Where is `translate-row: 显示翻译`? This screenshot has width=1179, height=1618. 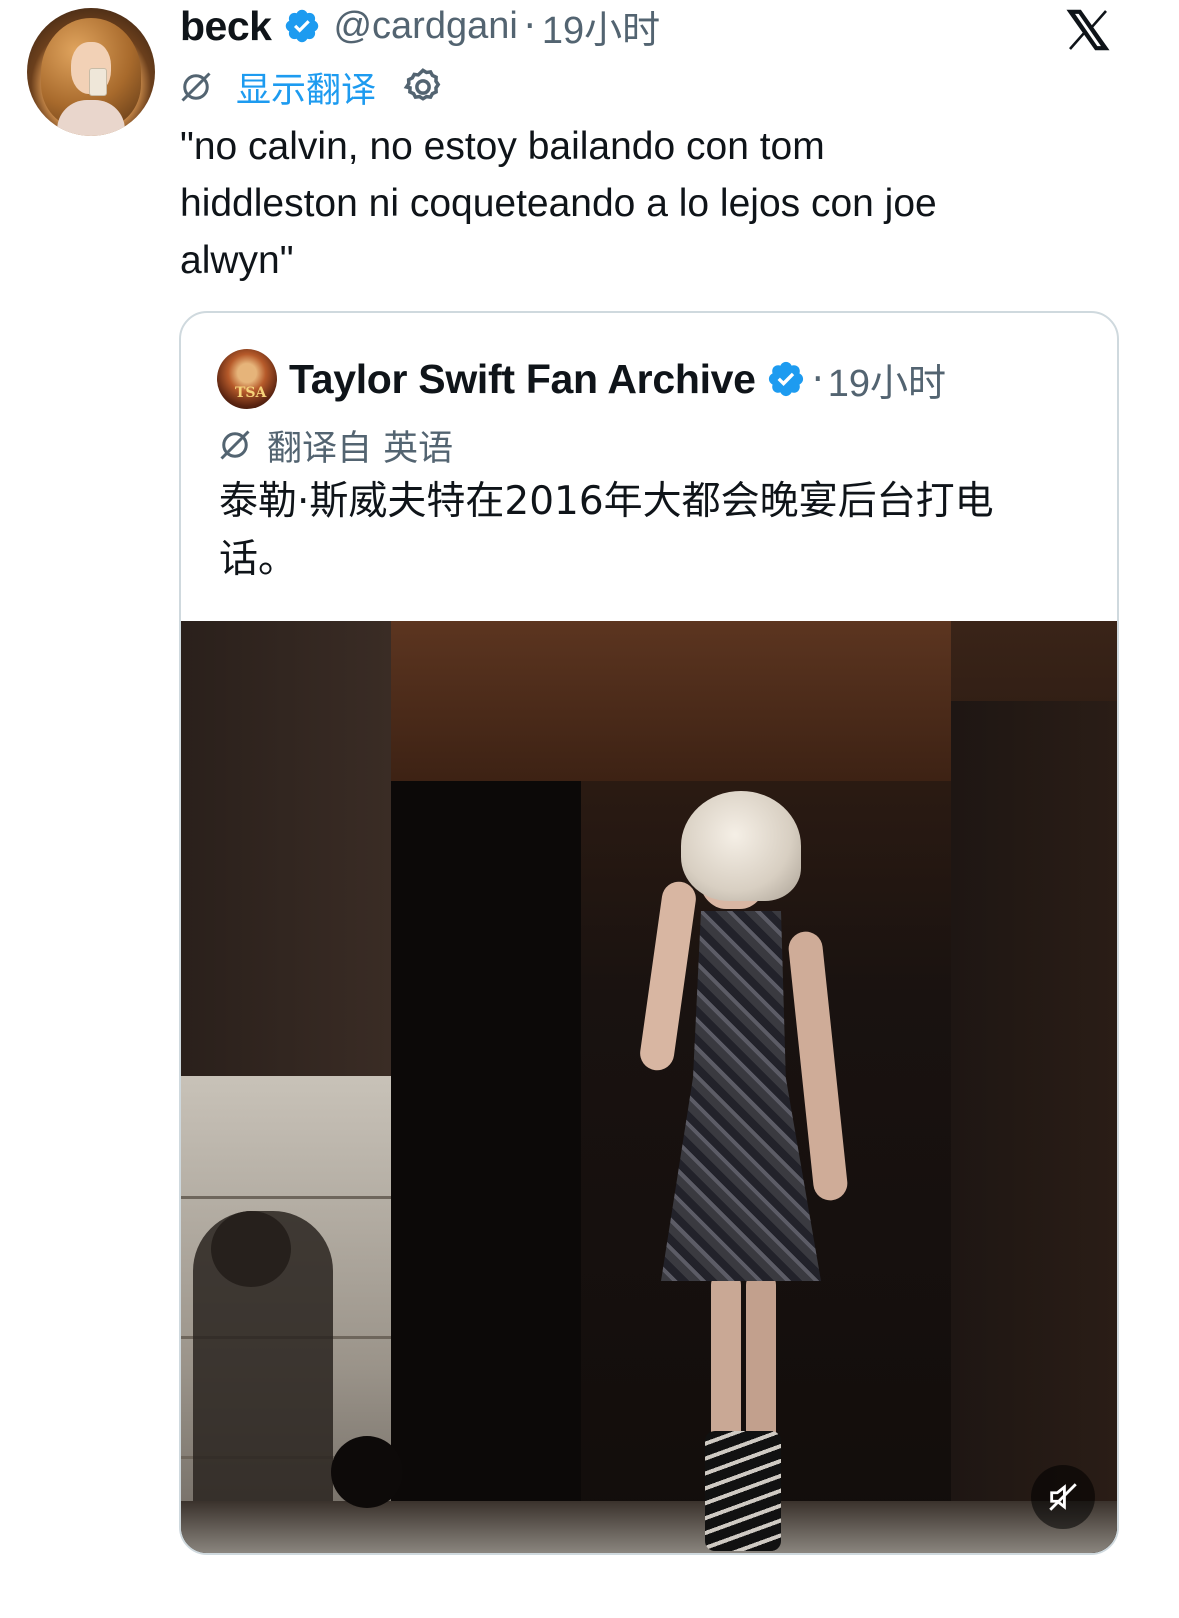 translate-row: 显示翻译 is located at coordinates (311, 87).